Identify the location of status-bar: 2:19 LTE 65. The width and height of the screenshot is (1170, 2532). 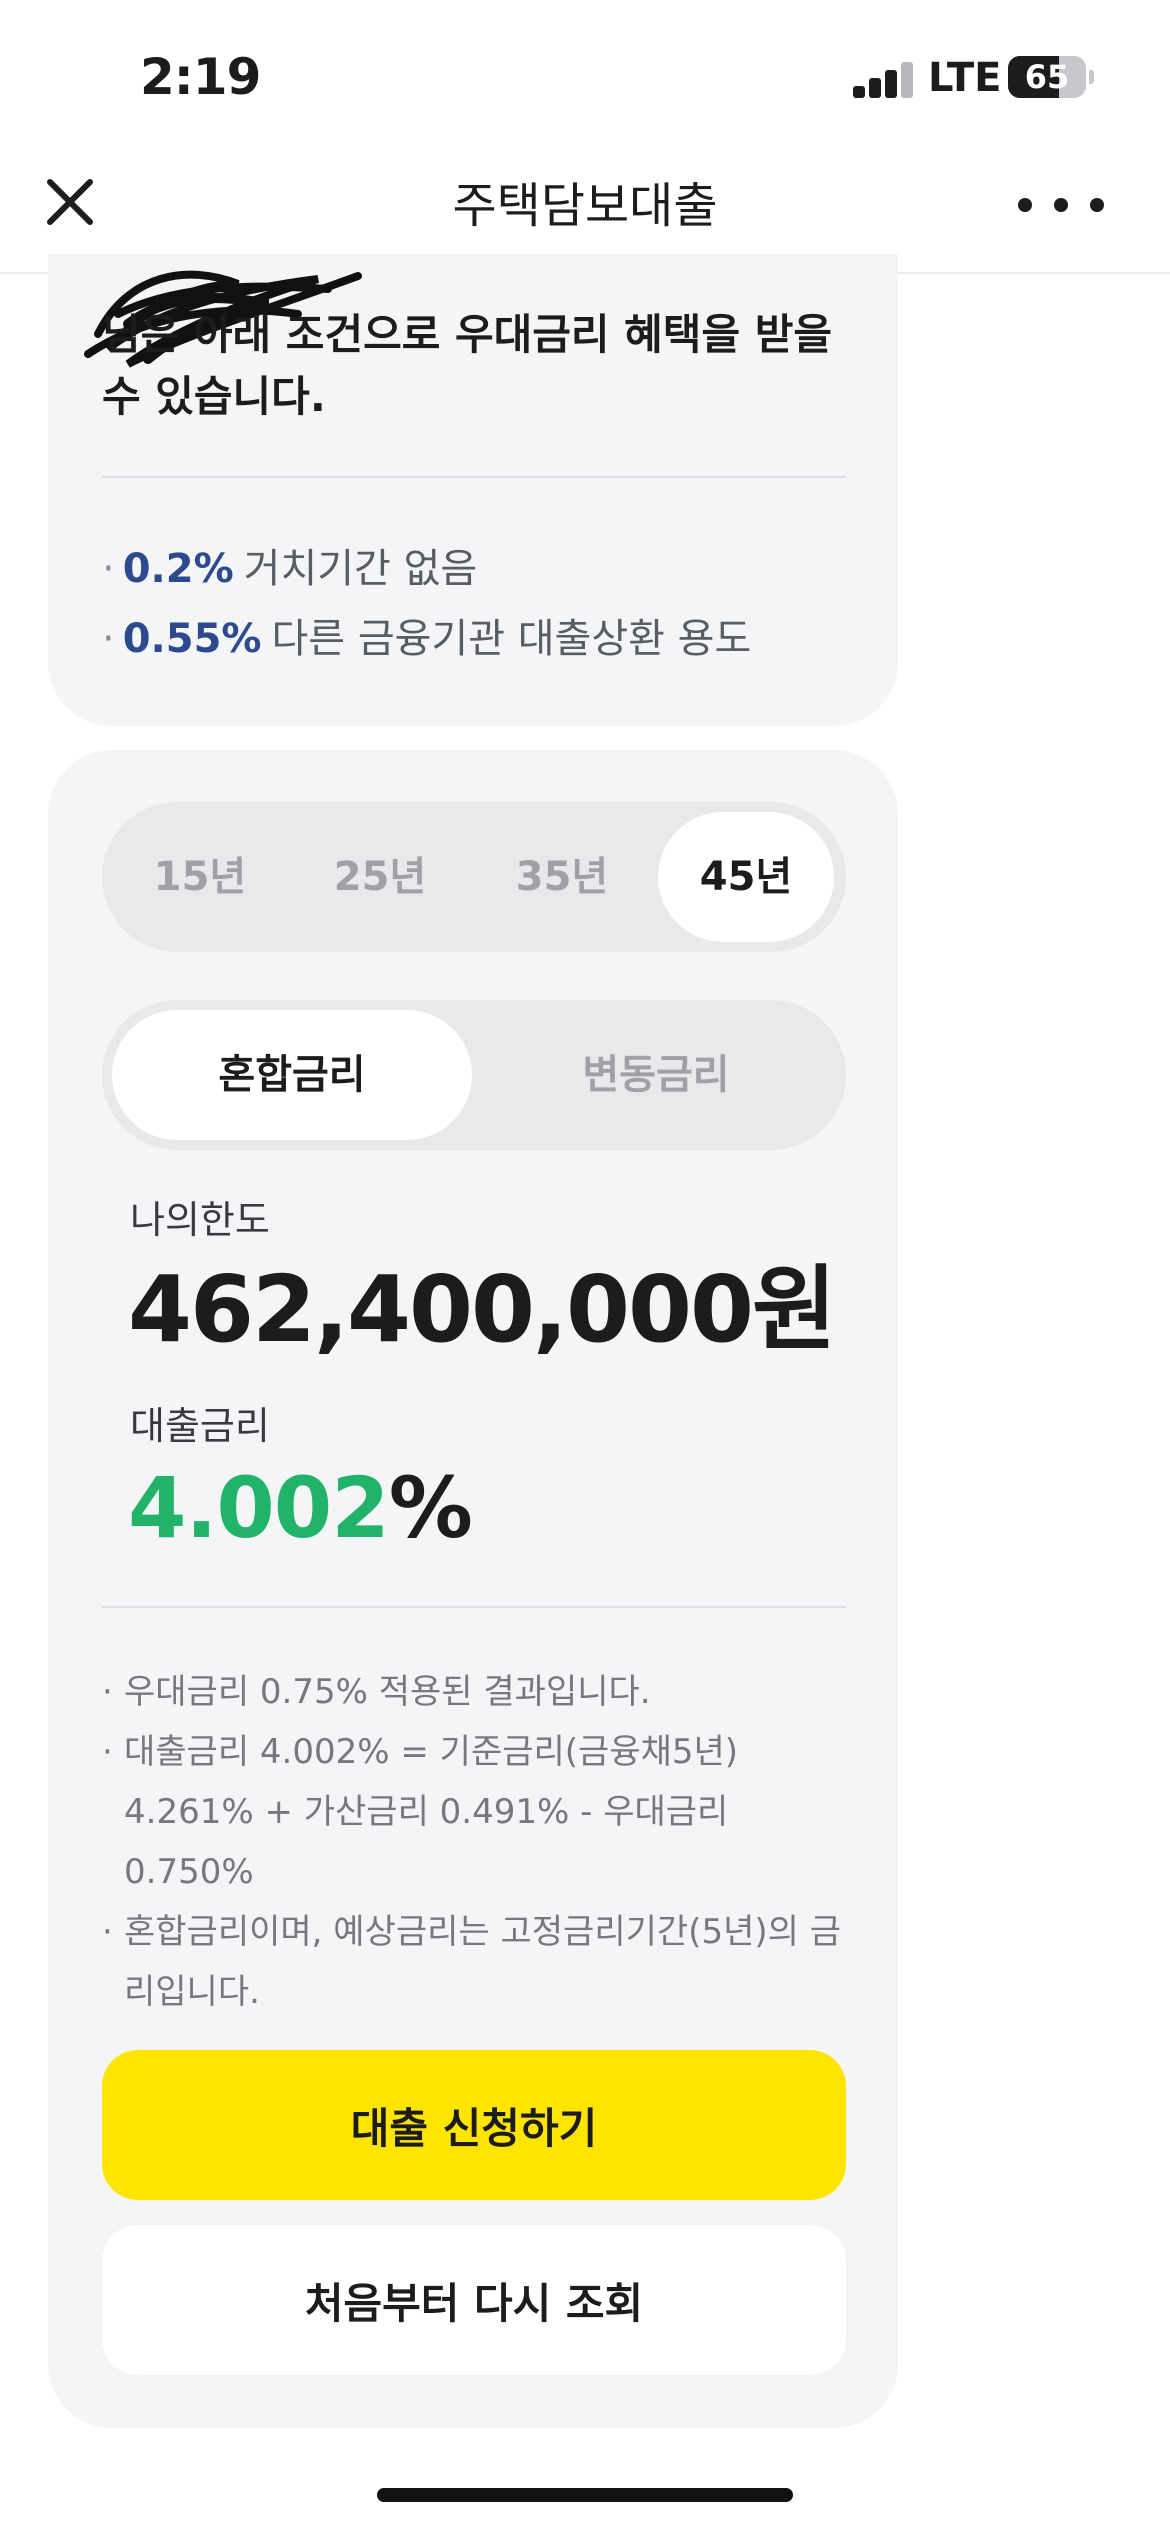
(585, 75).